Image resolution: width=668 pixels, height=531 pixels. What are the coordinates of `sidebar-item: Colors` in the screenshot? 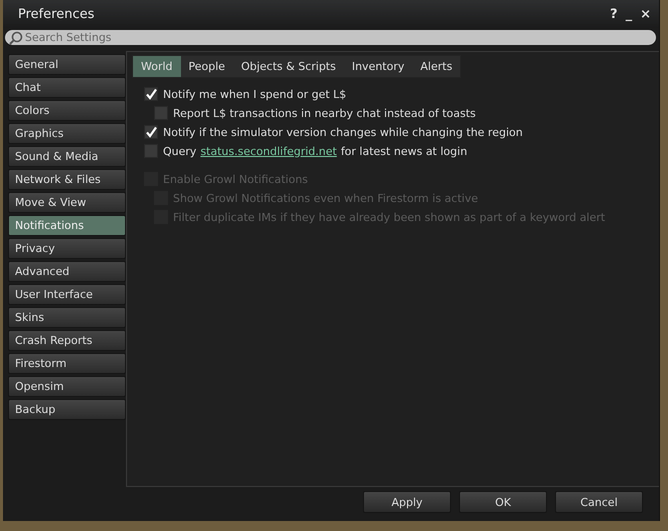 It's located at (67, 110).